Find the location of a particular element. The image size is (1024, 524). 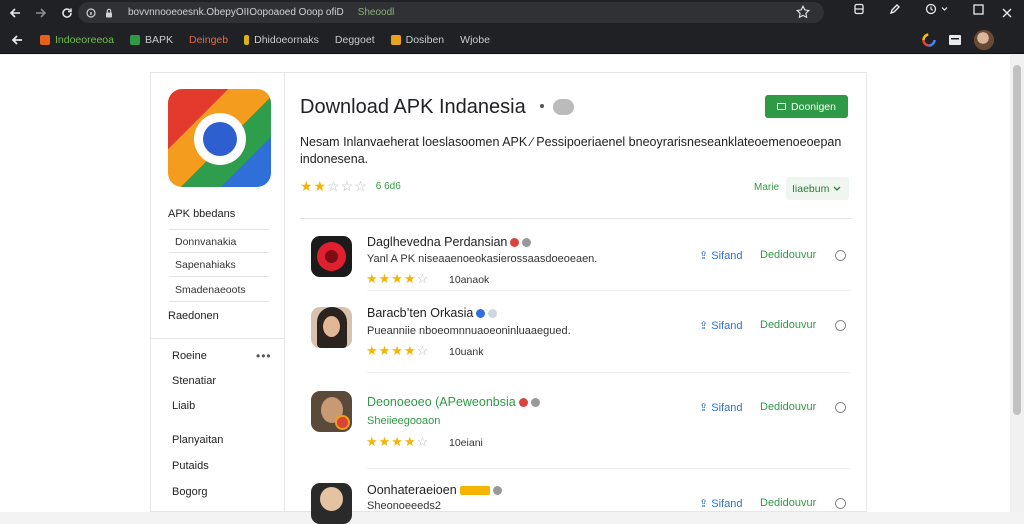

logo-core is located at coordinates (220, 139).